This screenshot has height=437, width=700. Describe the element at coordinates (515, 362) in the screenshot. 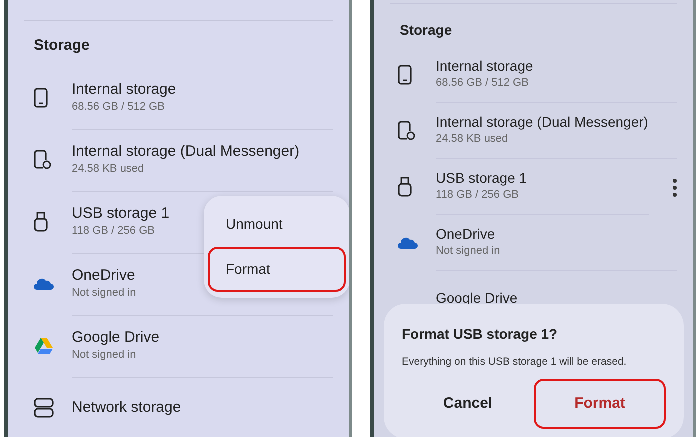

I see `dialog-message: Everything on this USB storage 1 will be erased.` at that location.